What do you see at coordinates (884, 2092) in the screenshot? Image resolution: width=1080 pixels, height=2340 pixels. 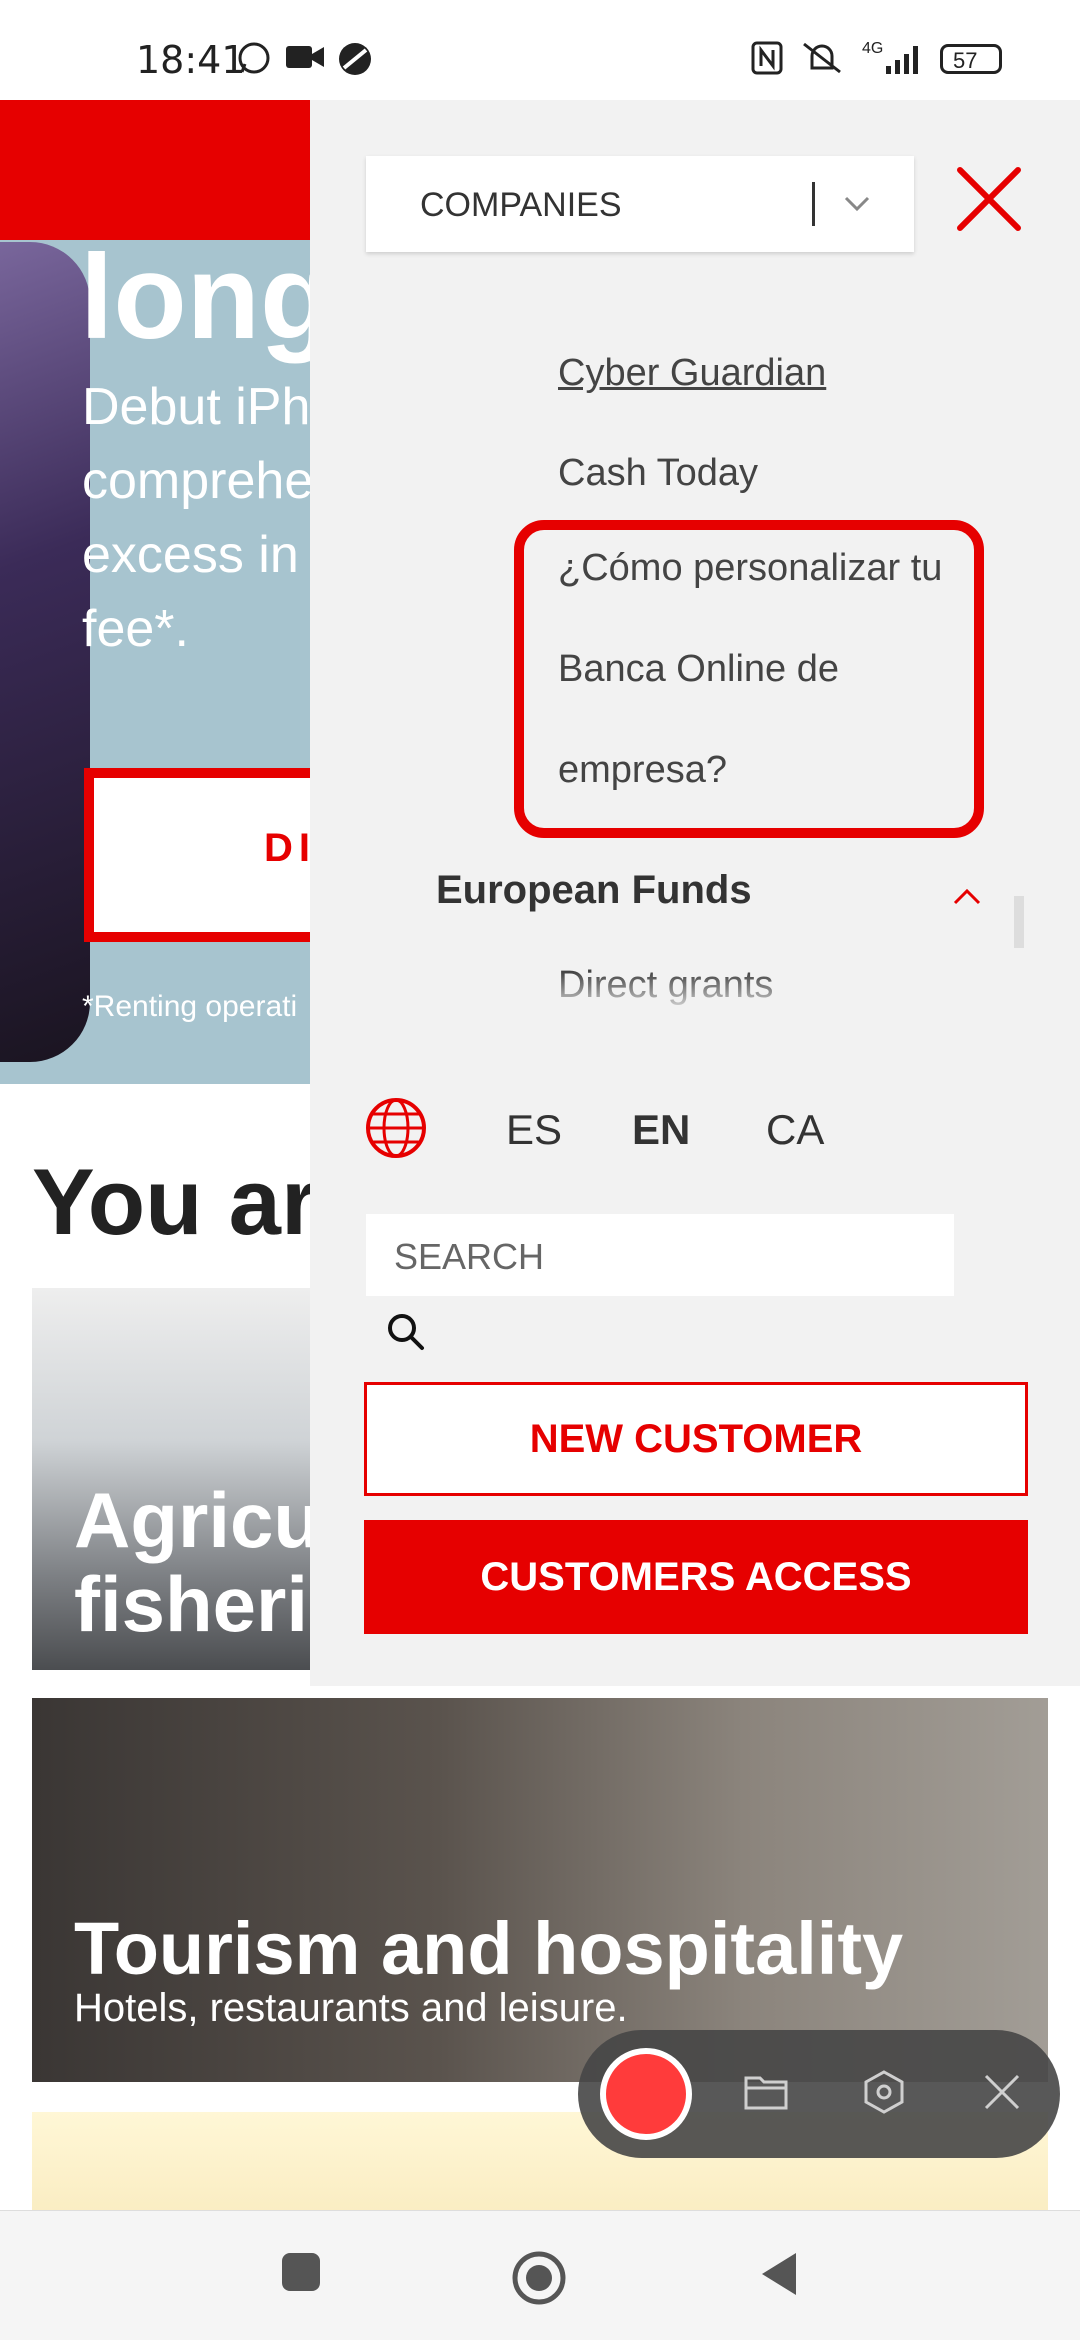 I see `settings-icon` at bounding box center [884, 2092].